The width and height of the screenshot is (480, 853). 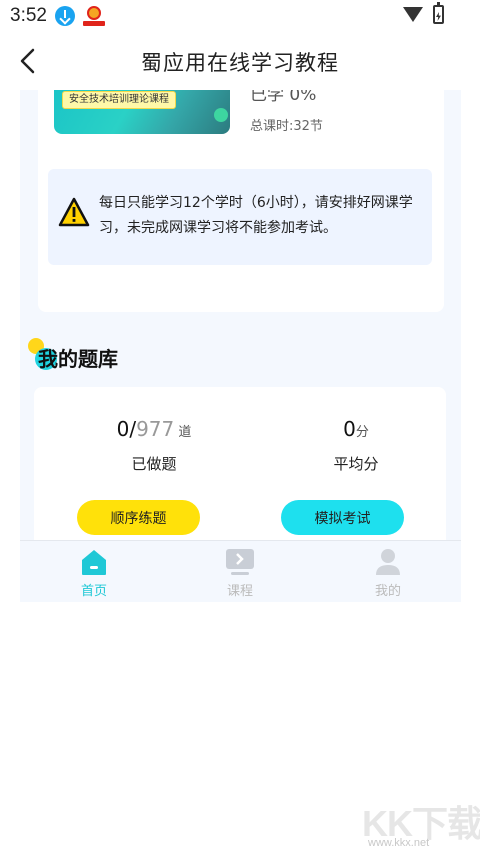 What do you see at coordinates (138, 517) in the screenshot?
I see `sequential-practice-button: 顺序练题` at bounding box center [138, 517].